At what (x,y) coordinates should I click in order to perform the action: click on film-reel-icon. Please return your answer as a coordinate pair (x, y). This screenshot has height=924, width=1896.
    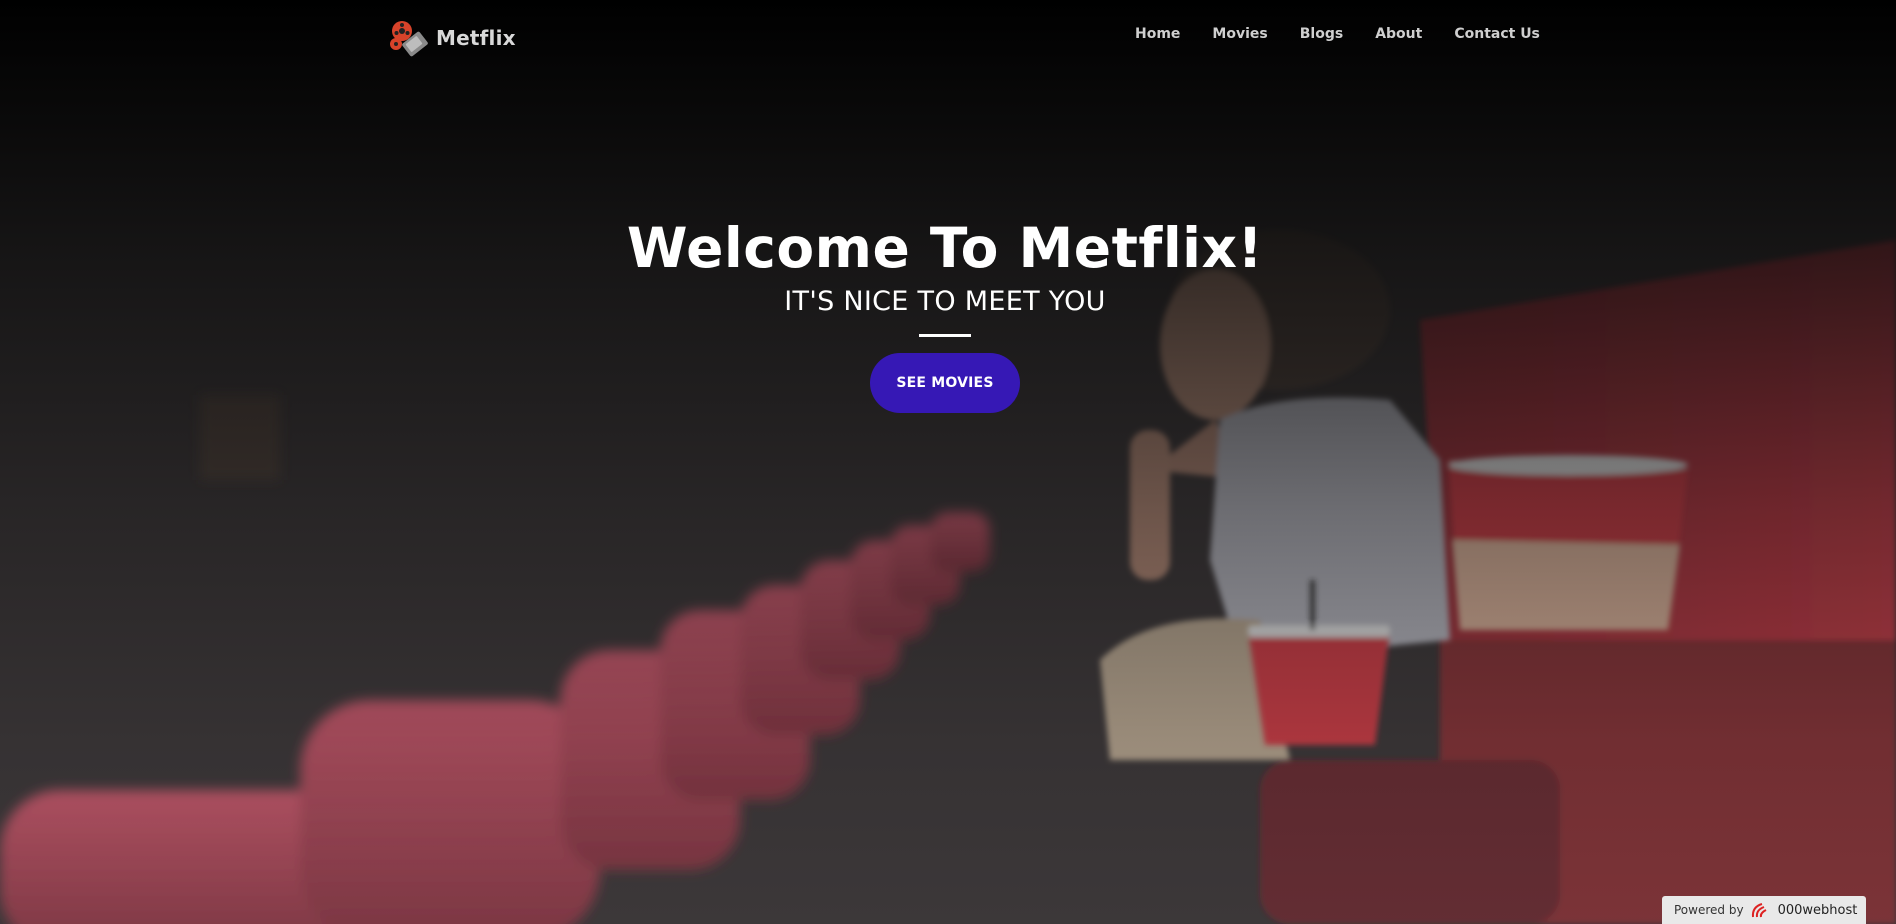
    Looking at the image, I should click on (409, 39).